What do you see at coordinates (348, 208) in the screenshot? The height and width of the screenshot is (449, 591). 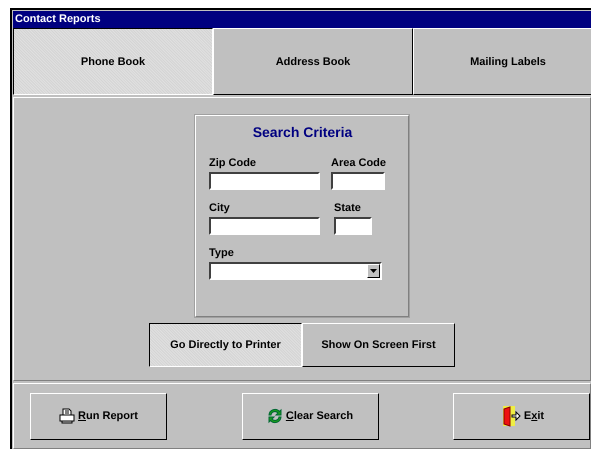 I see `field-label: State` at bounding box center [348, 208].